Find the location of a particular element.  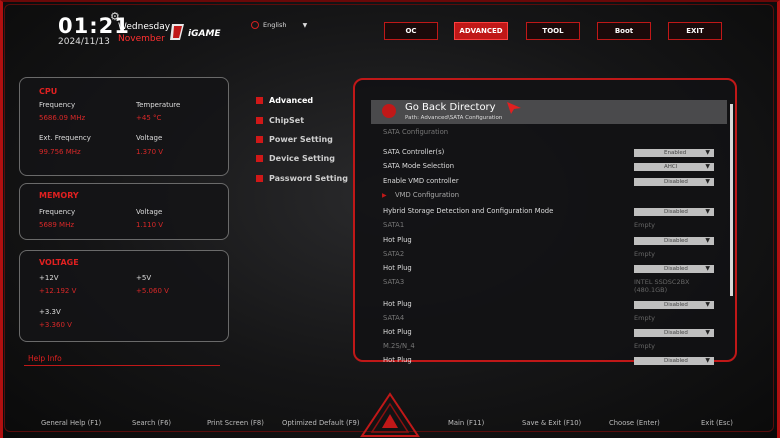

memory-title: MEMORY is located at coordinates (59, 195).